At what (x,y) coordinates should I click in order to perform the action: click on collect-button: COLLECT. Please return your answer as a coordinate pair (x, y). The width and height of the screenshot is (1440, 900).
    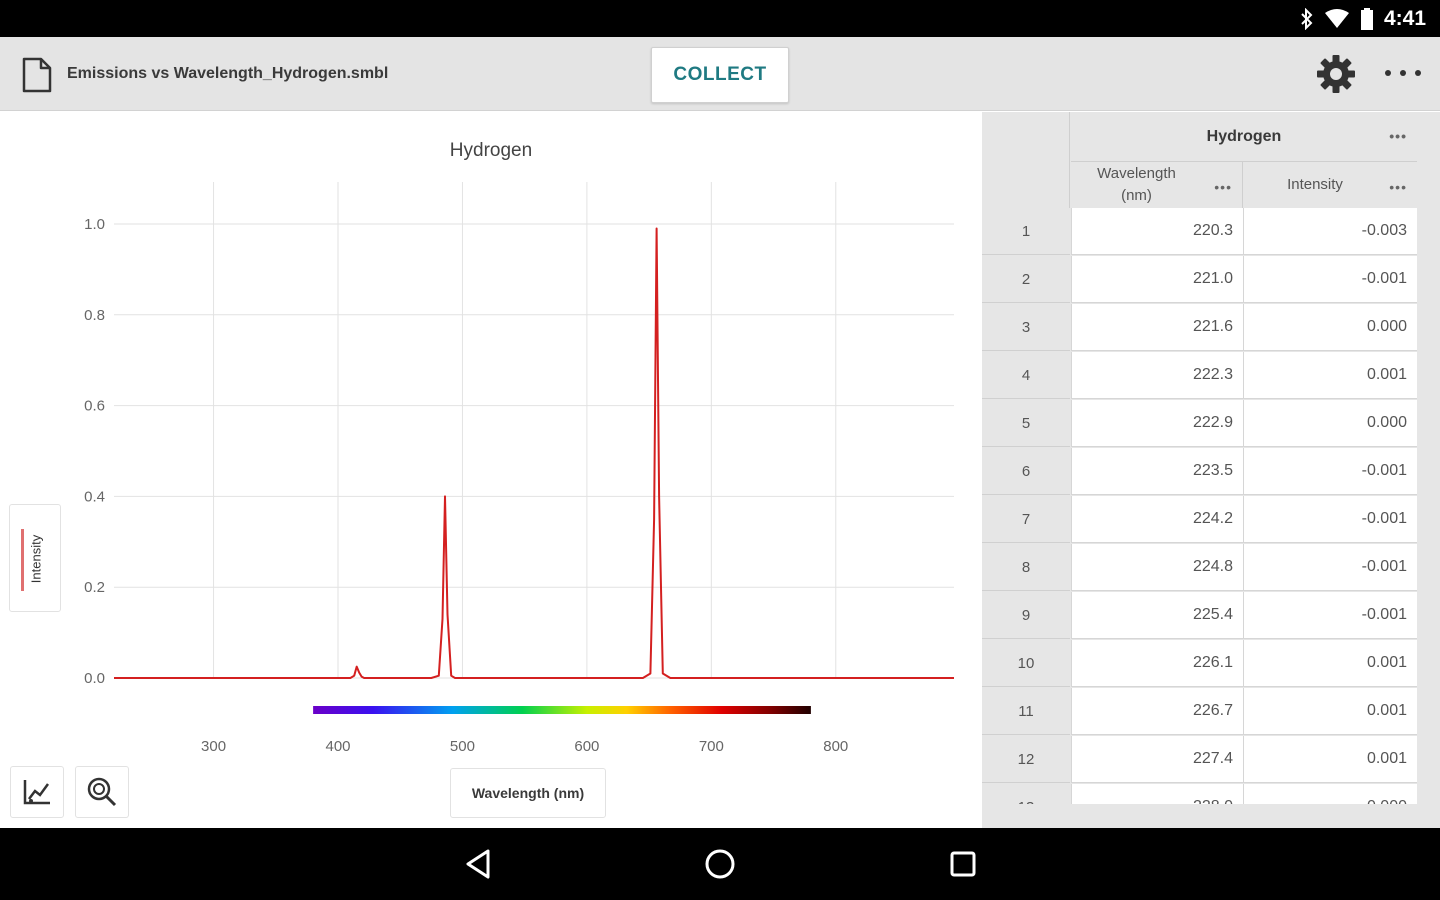
    Looking at the image, I should click on (720, 75).